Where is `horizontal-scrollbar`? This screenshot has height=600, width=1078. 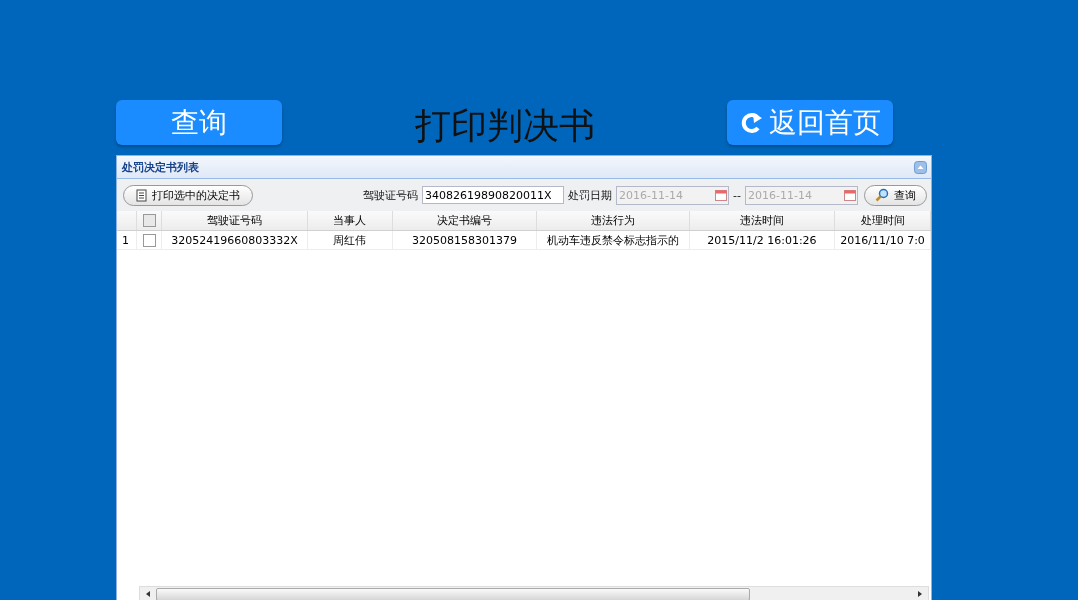
horizontal-scrollbar is located at coordinates (534, 593).